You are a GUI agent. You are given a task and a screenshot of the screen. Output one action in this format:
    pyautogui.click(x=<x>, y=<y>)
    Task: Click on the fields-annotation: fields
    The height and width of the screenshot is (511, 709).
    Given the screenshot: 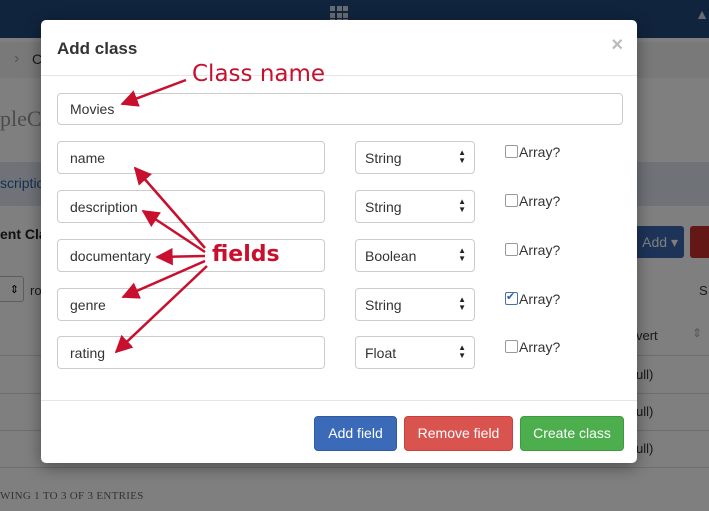 What is the action you would take?
    pyautogui.click(x=246, y=254)
    